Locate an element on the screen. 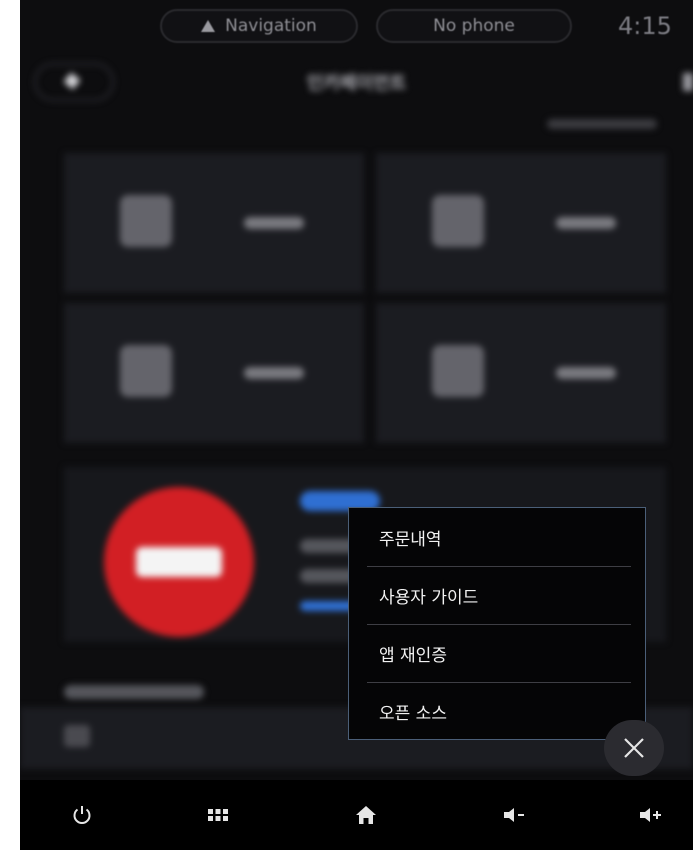  promo-logo is located at coordinates (179, 562).